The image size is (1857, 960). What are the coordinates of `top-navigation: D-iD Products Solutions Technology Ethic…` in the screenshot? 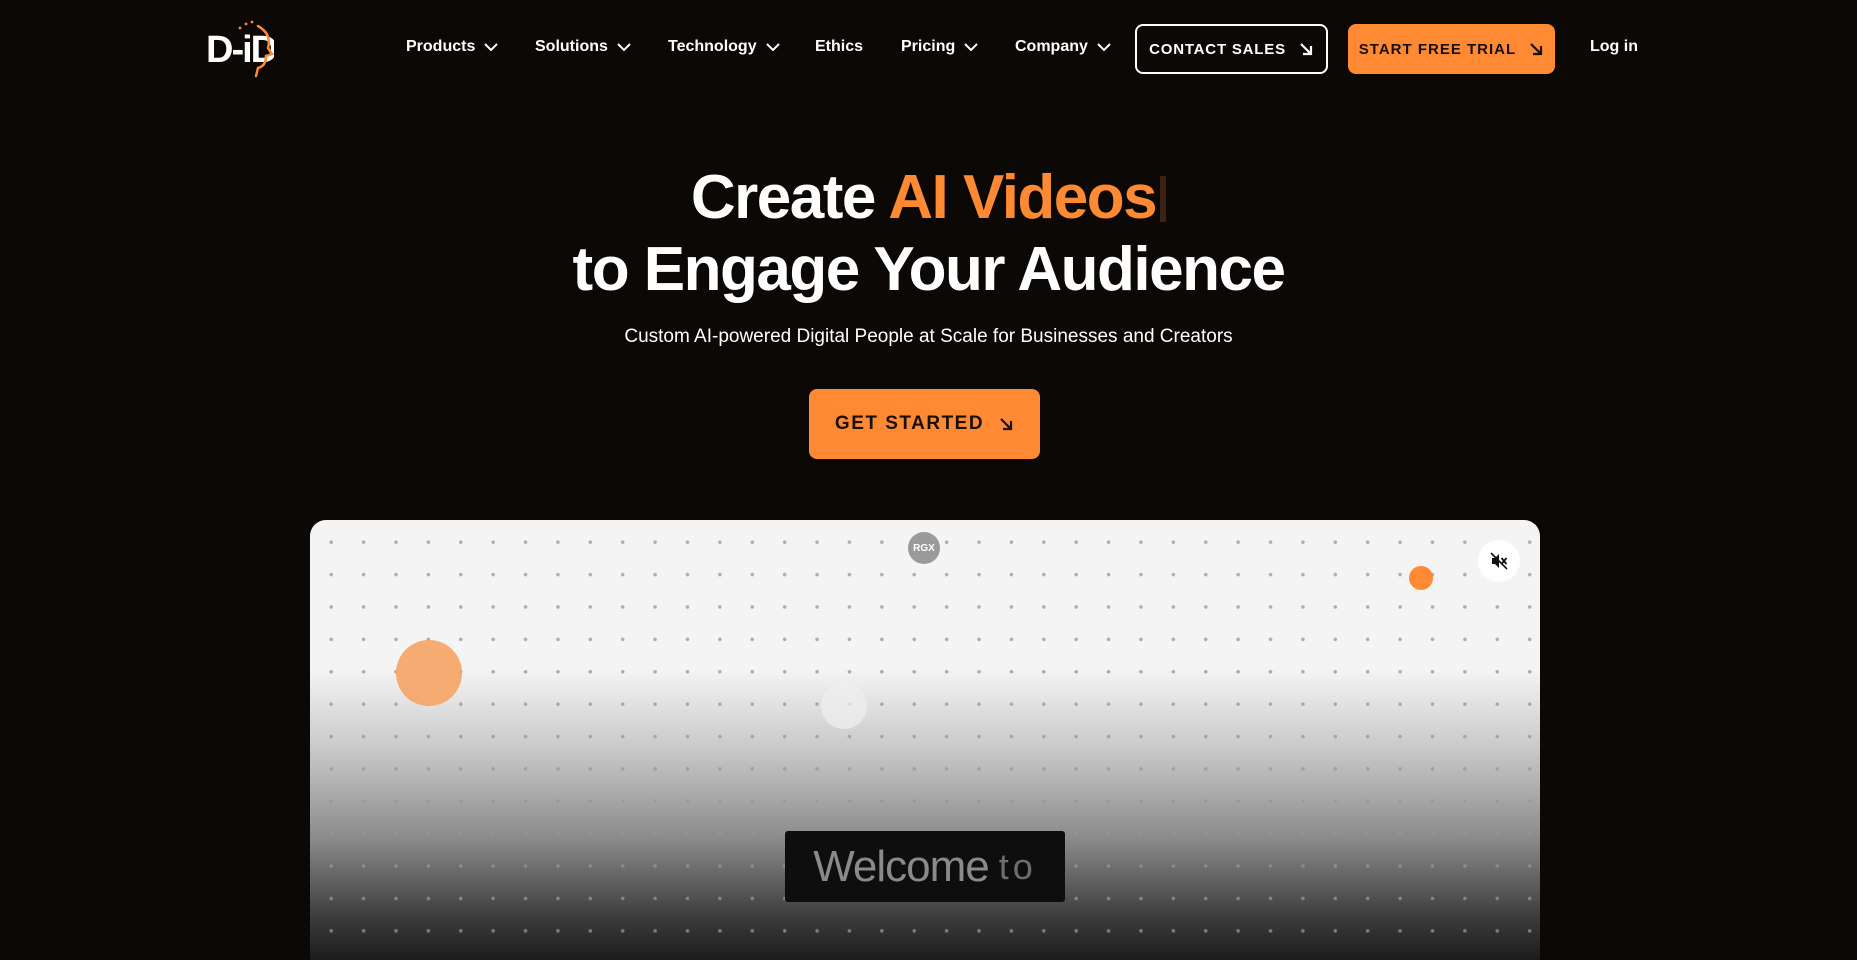 It's located at (928, 49).